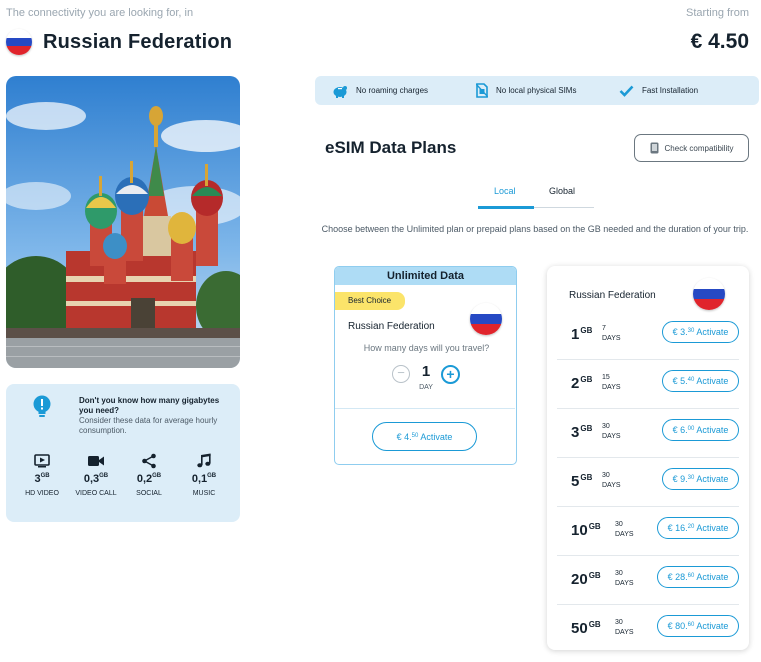 The width and height of the screenshot is (761, 662). I want to click on best-choice-badge: Best Choice, so click(370, 301).